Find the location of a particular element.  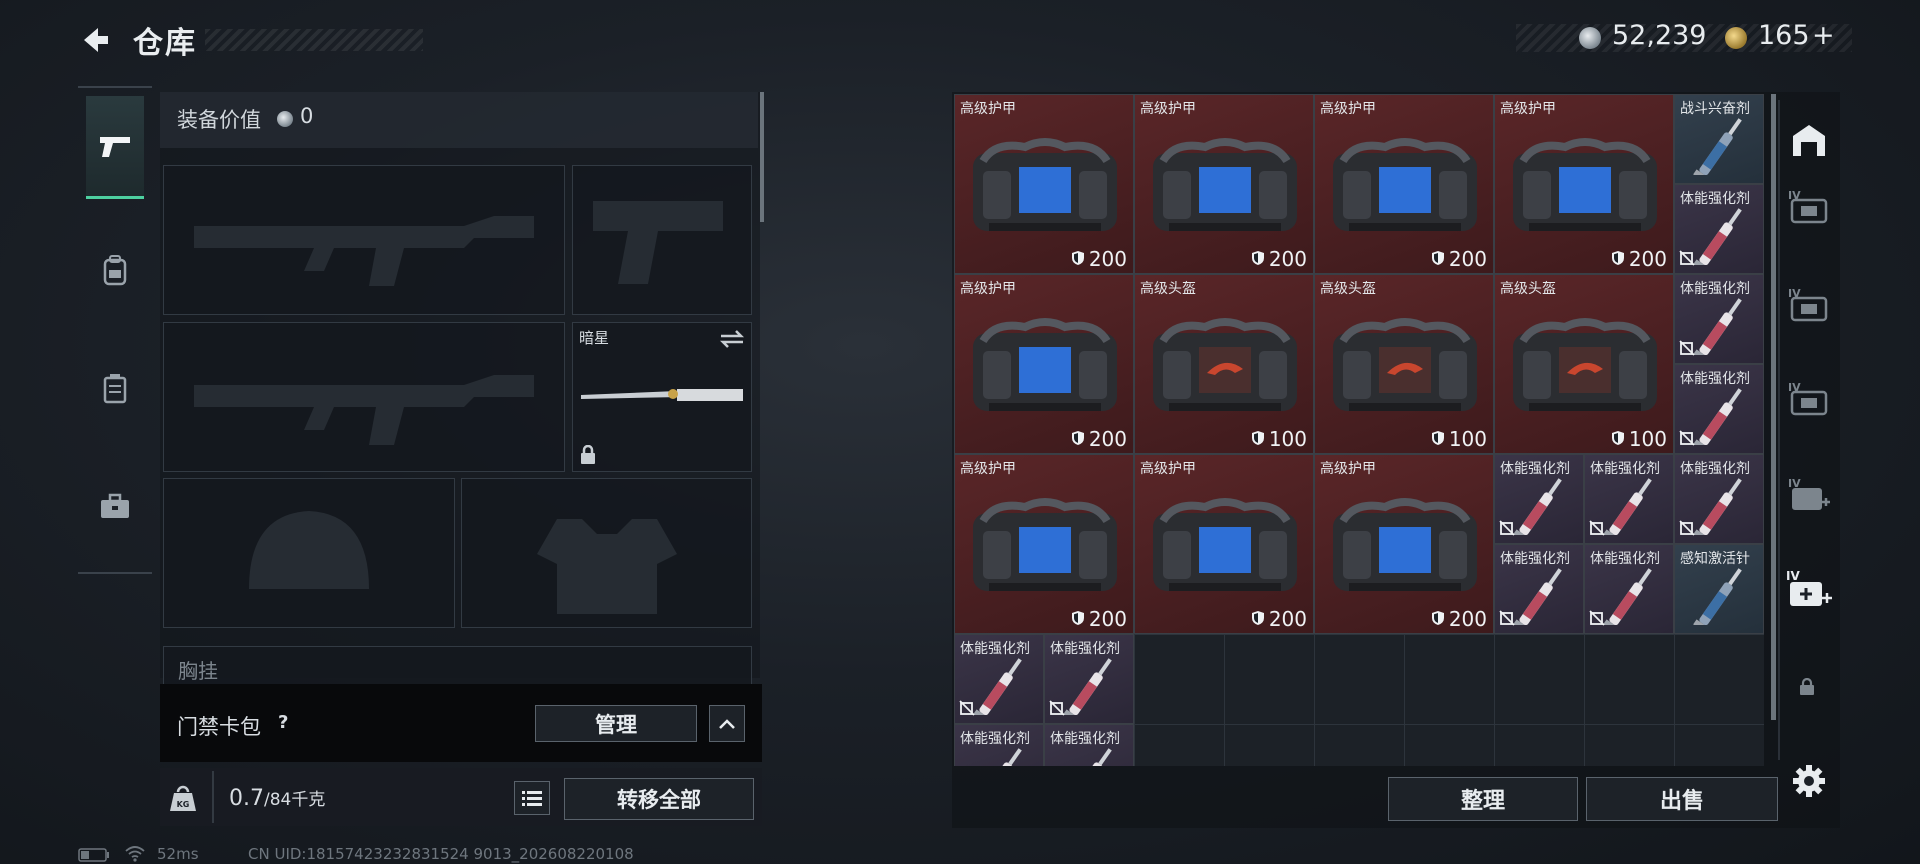

briefcase-icon is located at coordinates (115, 505).